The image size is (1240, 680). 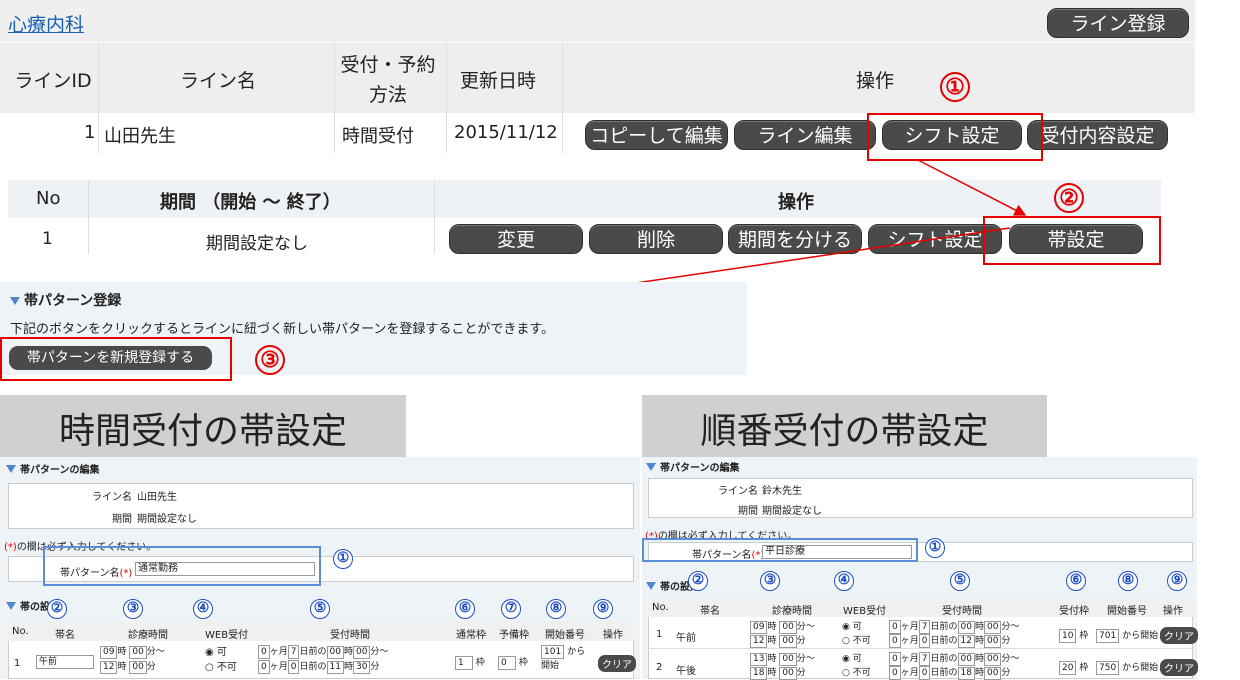 What do you see at coordinates (464, 663) in the screenshot?
I see `normal-slot-input: 1` at bounding box center [464, 663].